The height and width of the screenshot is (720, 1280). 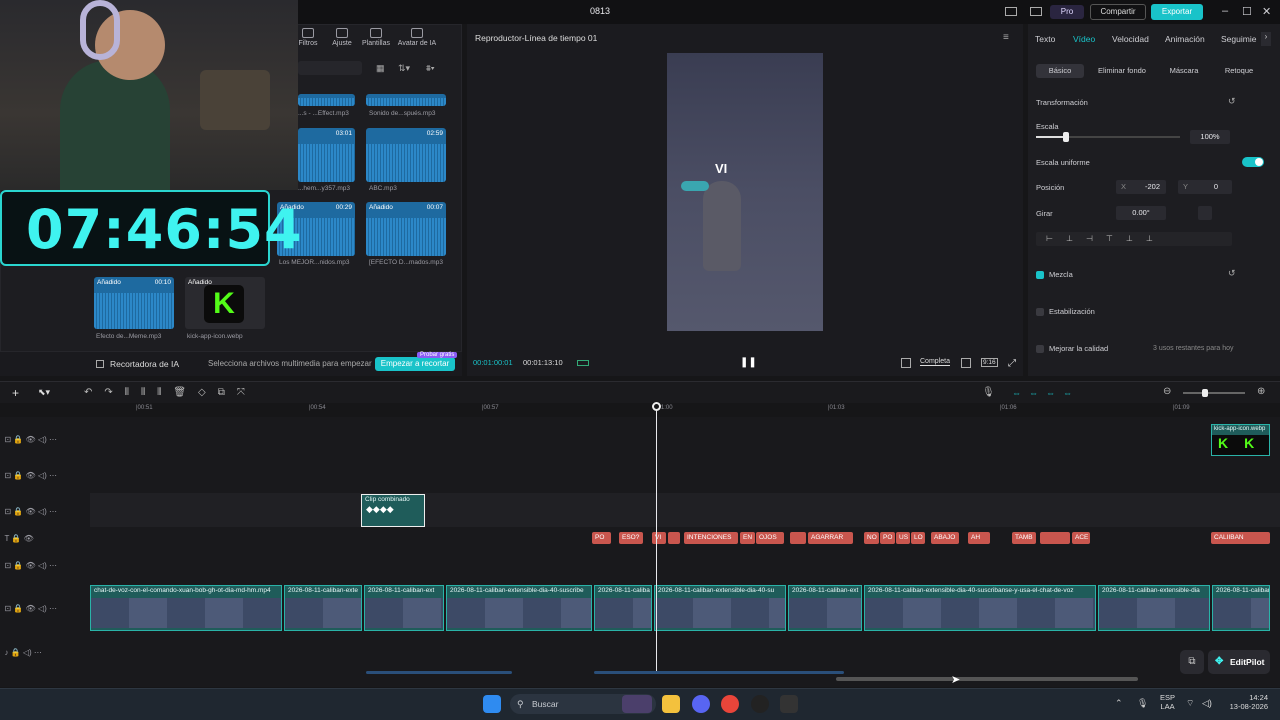 I want to click on tab-video: Vídeo, so click(x=1084, y=39).